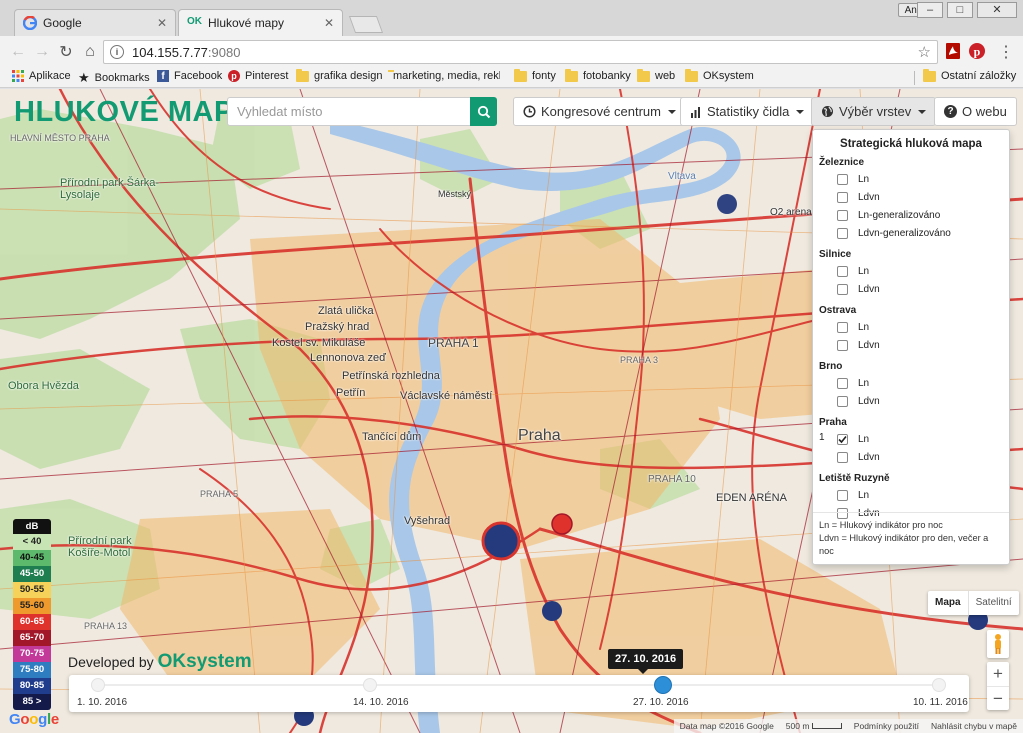  Describe the element at coordinates (483, 111) in the screenshot. I see `search-button` at that location.